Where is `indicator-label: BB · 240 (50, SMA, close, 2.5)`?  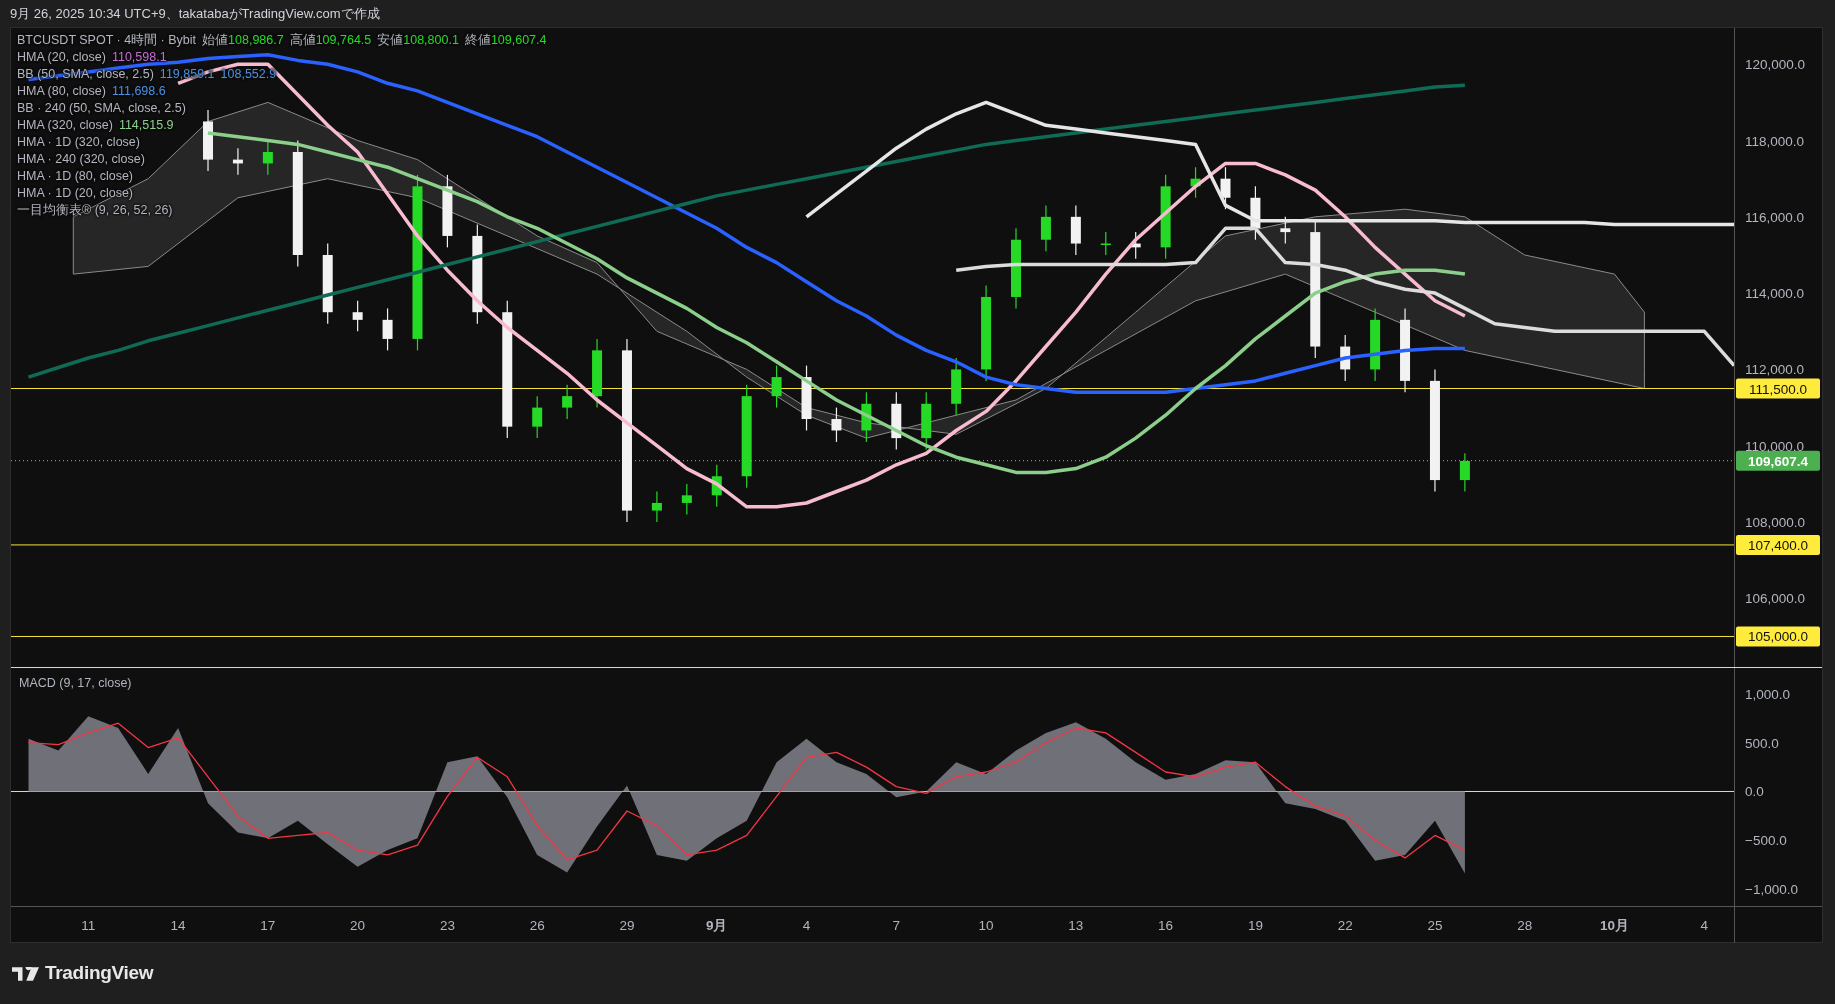 indicator-label: BB · 240 (50, SMA, close, 2.5) is located at coordinates (101, 108).